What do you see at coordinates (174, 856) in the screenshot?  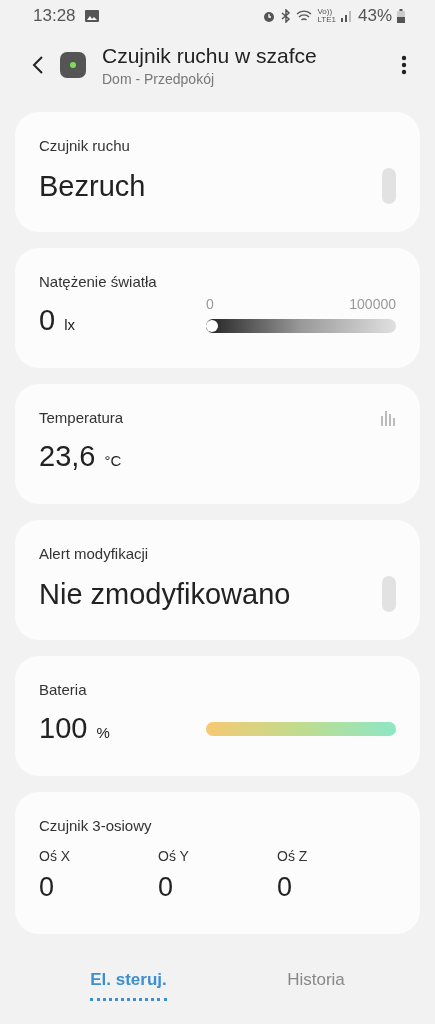 I see `axis-label: Oś Y` at bounding box center [174, 856].